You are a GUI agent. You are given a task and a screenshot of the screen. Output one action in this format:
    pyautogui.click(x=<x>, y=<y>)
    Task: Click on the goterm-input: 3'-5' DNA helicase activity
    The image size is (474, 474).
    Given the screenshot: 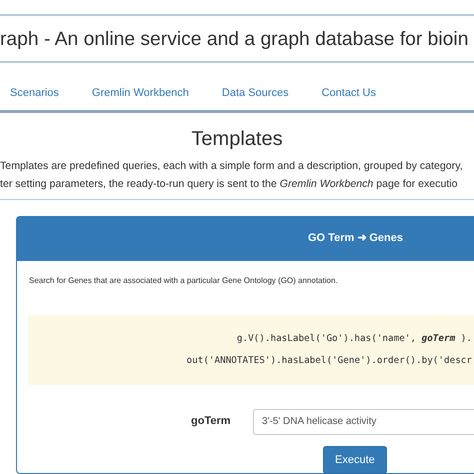 What is the action you would take?
    pyautogui.click(x=363, y=421)
    